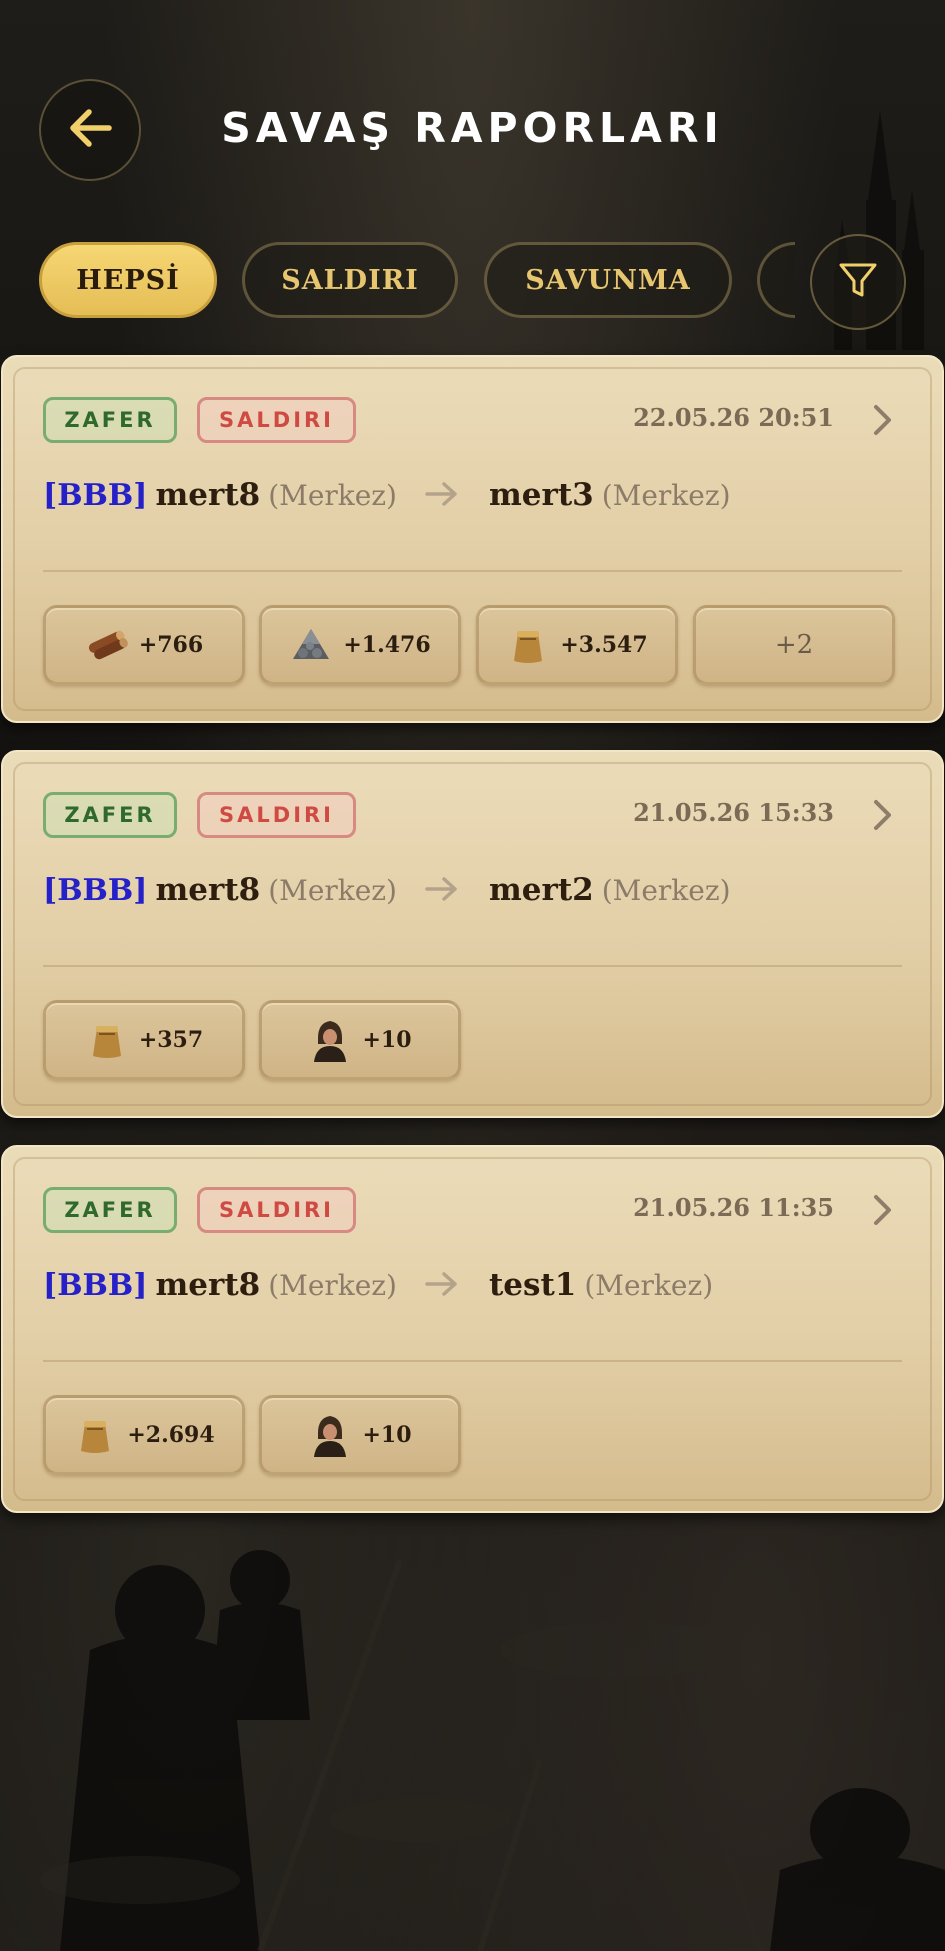  I want to click on more-resources-chip: +2, so click(794, 645).